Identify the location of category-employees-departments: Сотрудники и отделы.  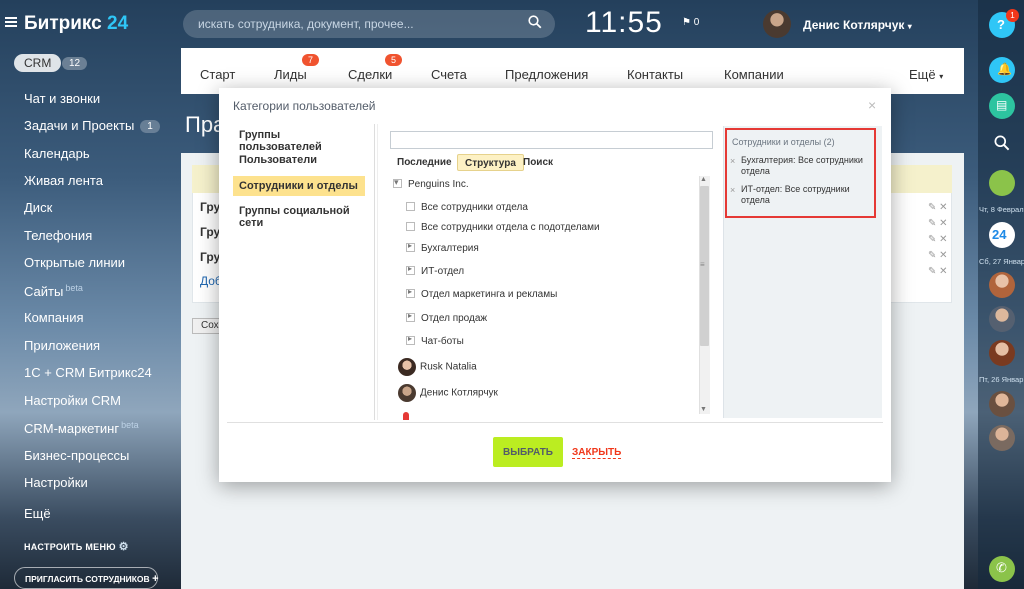
(299, 186).